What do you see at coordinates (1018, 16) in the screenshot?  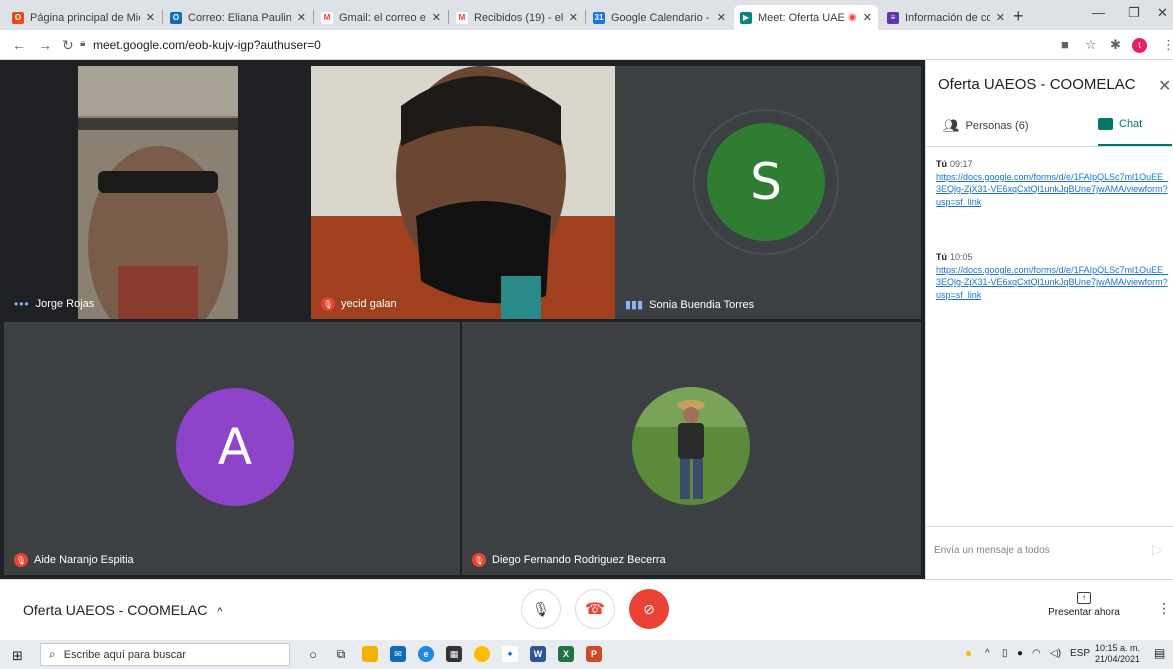 I see `new-tab-button: +` at bounding box center [1018, 16].